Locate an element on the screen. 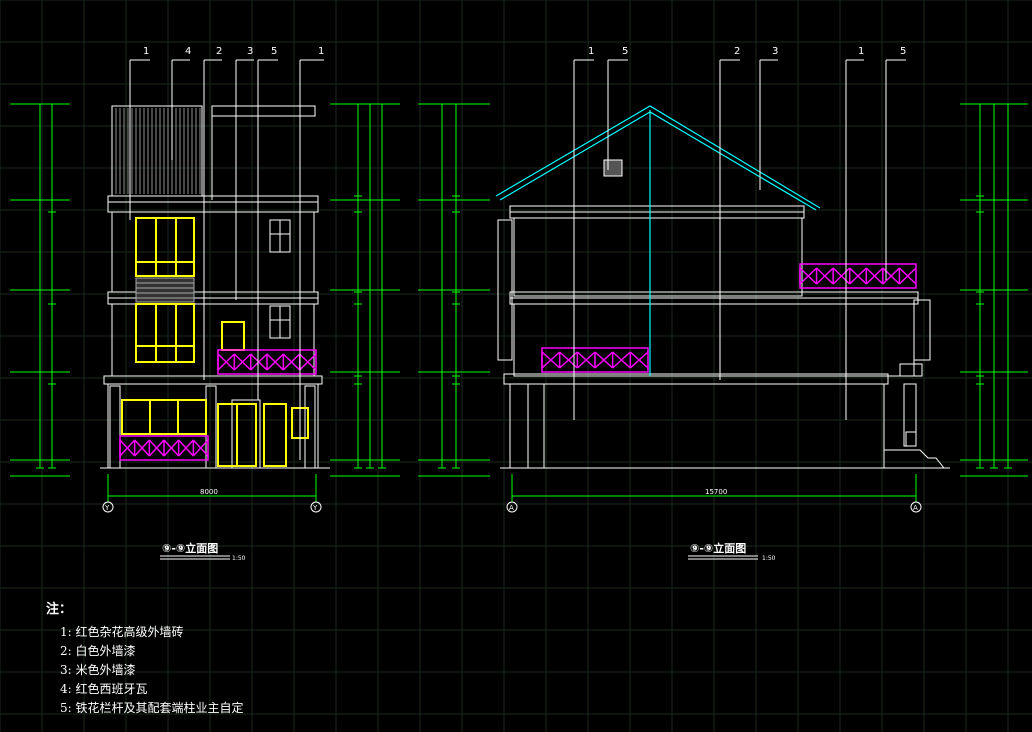 This screenshot has height=732, width=1032. right-title: ⑨-⑨立面图 is located at coordinates (718, 548).